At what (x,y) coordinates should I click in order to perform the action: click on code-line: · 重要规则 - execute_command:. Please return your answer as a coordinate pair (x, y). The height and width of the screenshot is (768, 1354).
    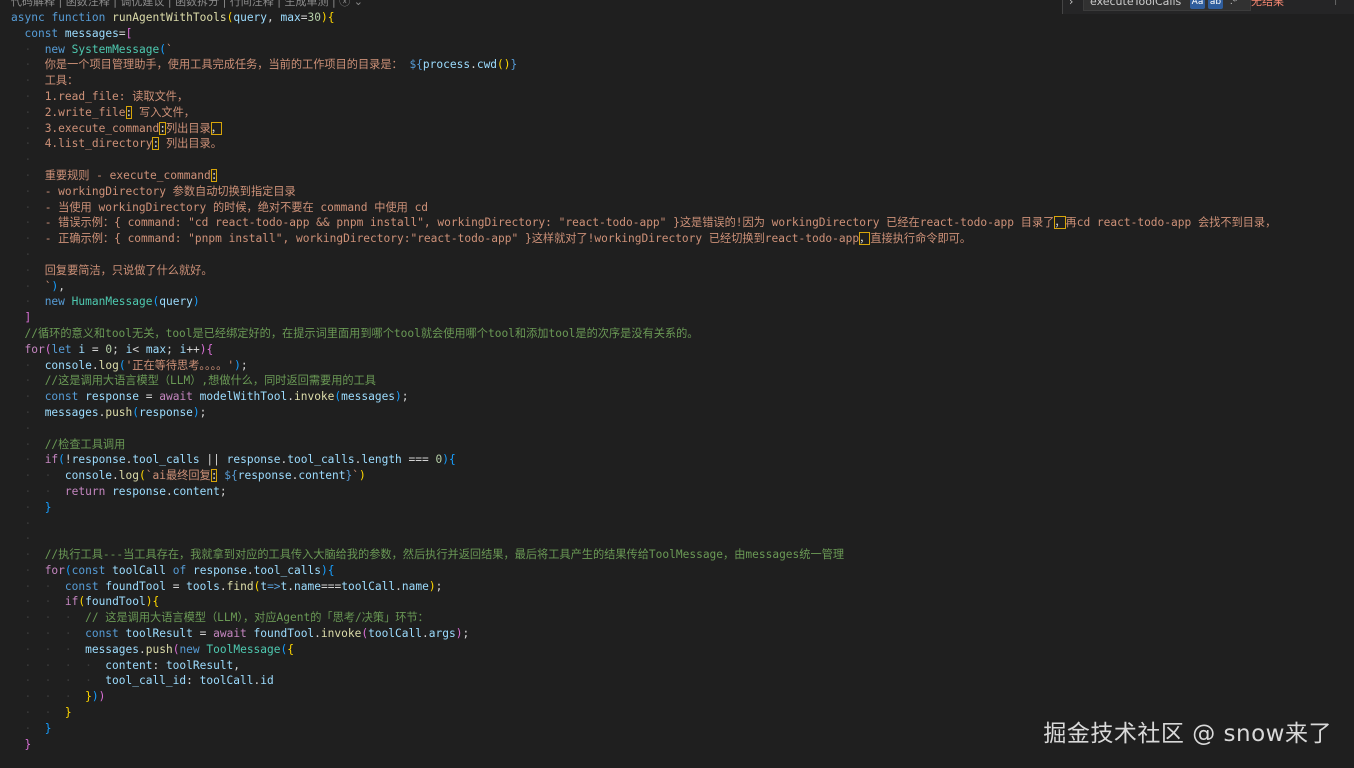
    Looking at the image, I should click on (682, 176).